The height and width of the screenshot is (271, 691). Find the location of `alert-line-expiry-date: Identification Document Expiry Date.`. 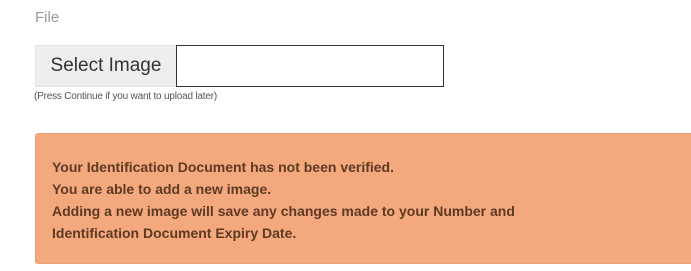

alert-line-expiry-date: Identification Document Expiry Date. is located at coordinates (174, 233).